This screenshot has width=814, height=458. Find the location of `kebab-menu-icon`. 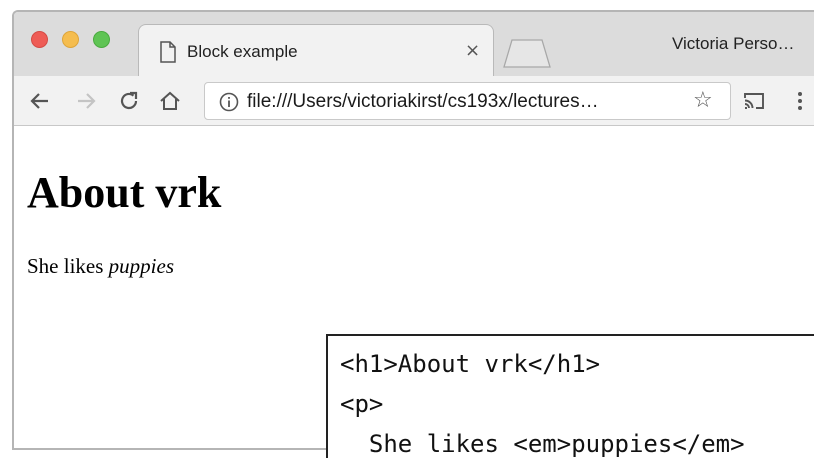

kebab-menu-icon is located at coordinates (800, 101).